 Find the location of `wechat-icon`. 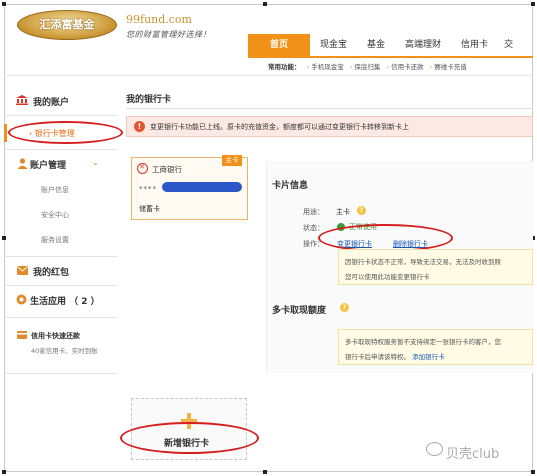

wechat-icon is located at coordinates (434, 449).